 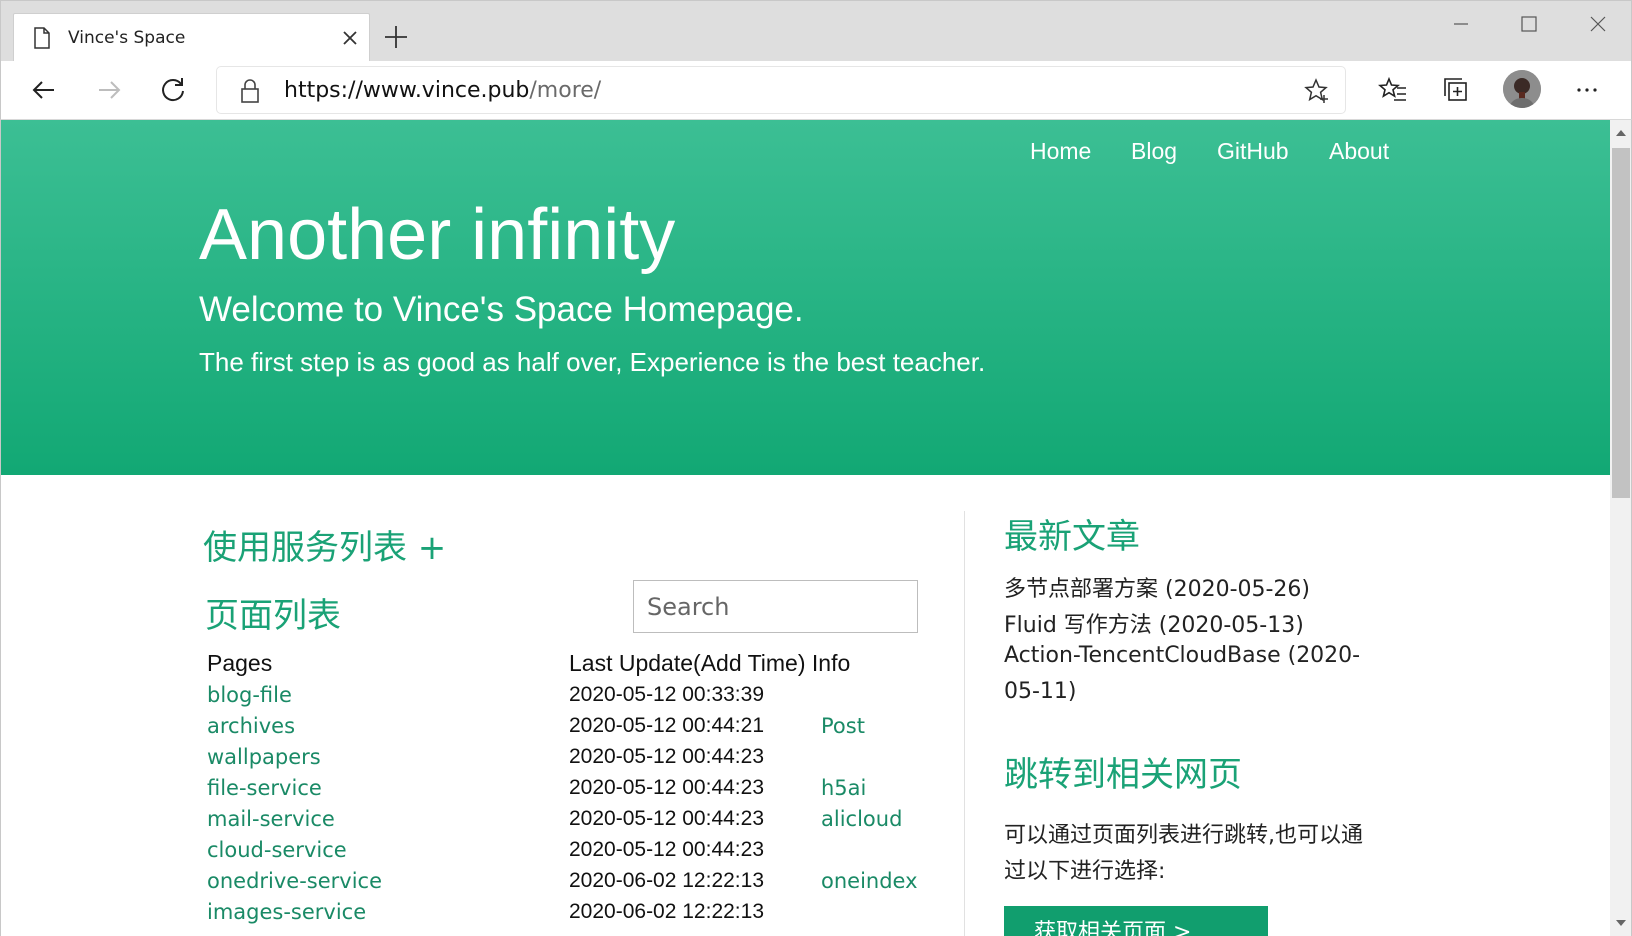 I want to click on page-link: onedrive-service, so click(x=294, y=881).